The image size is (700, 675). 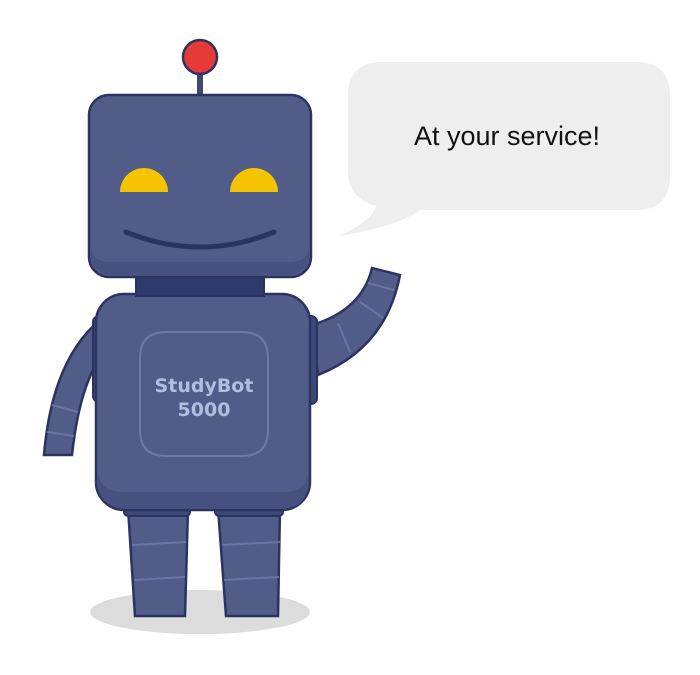 I want to click on torso: StudyBot 5000, so click(x=203, y=402).